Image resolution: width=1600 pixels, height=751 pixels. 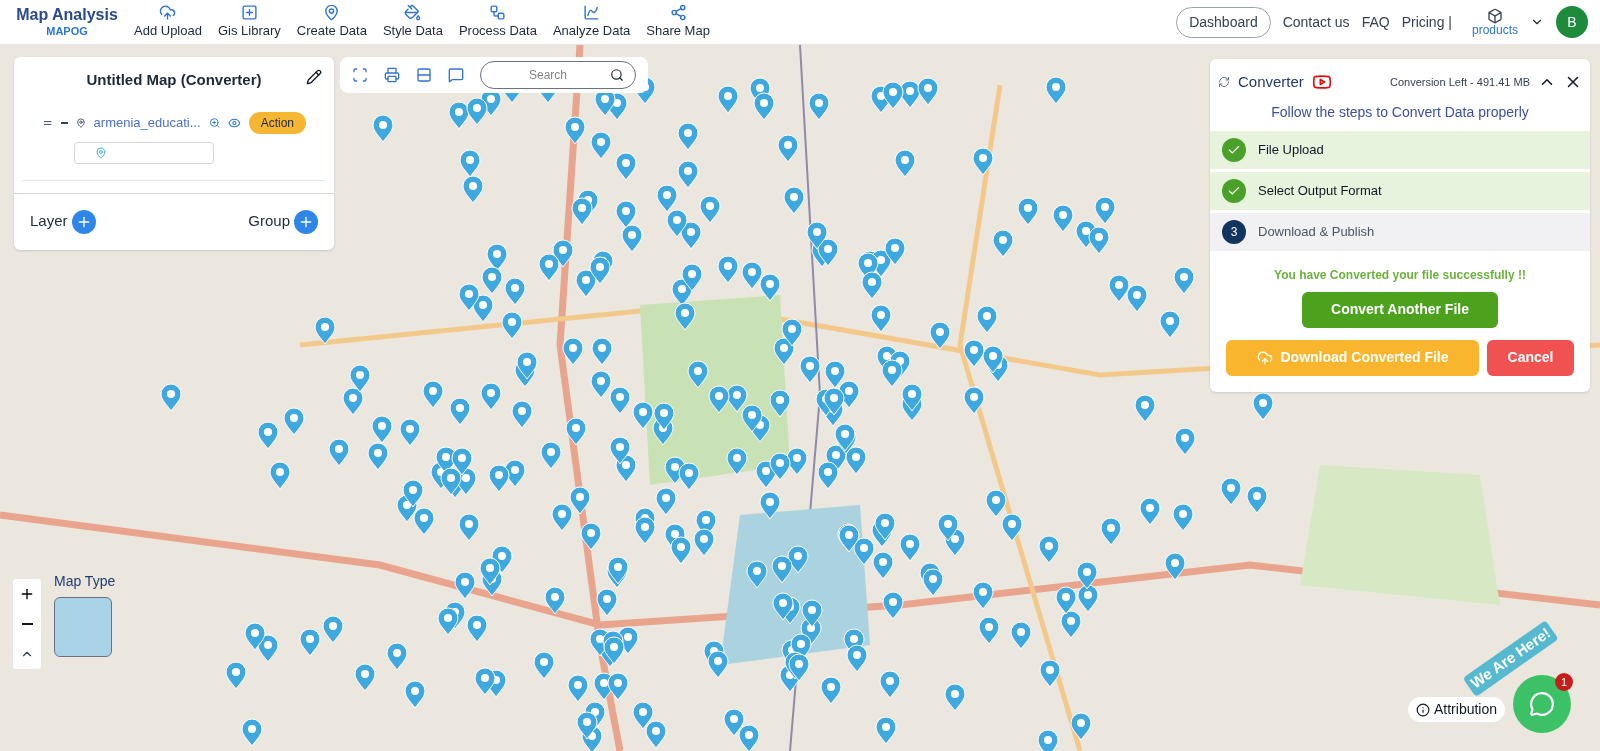 What do you see at coordinates (1572, 22) in the screenshot?
I see `user-avatar: B` at bounding box center [1572, 22].